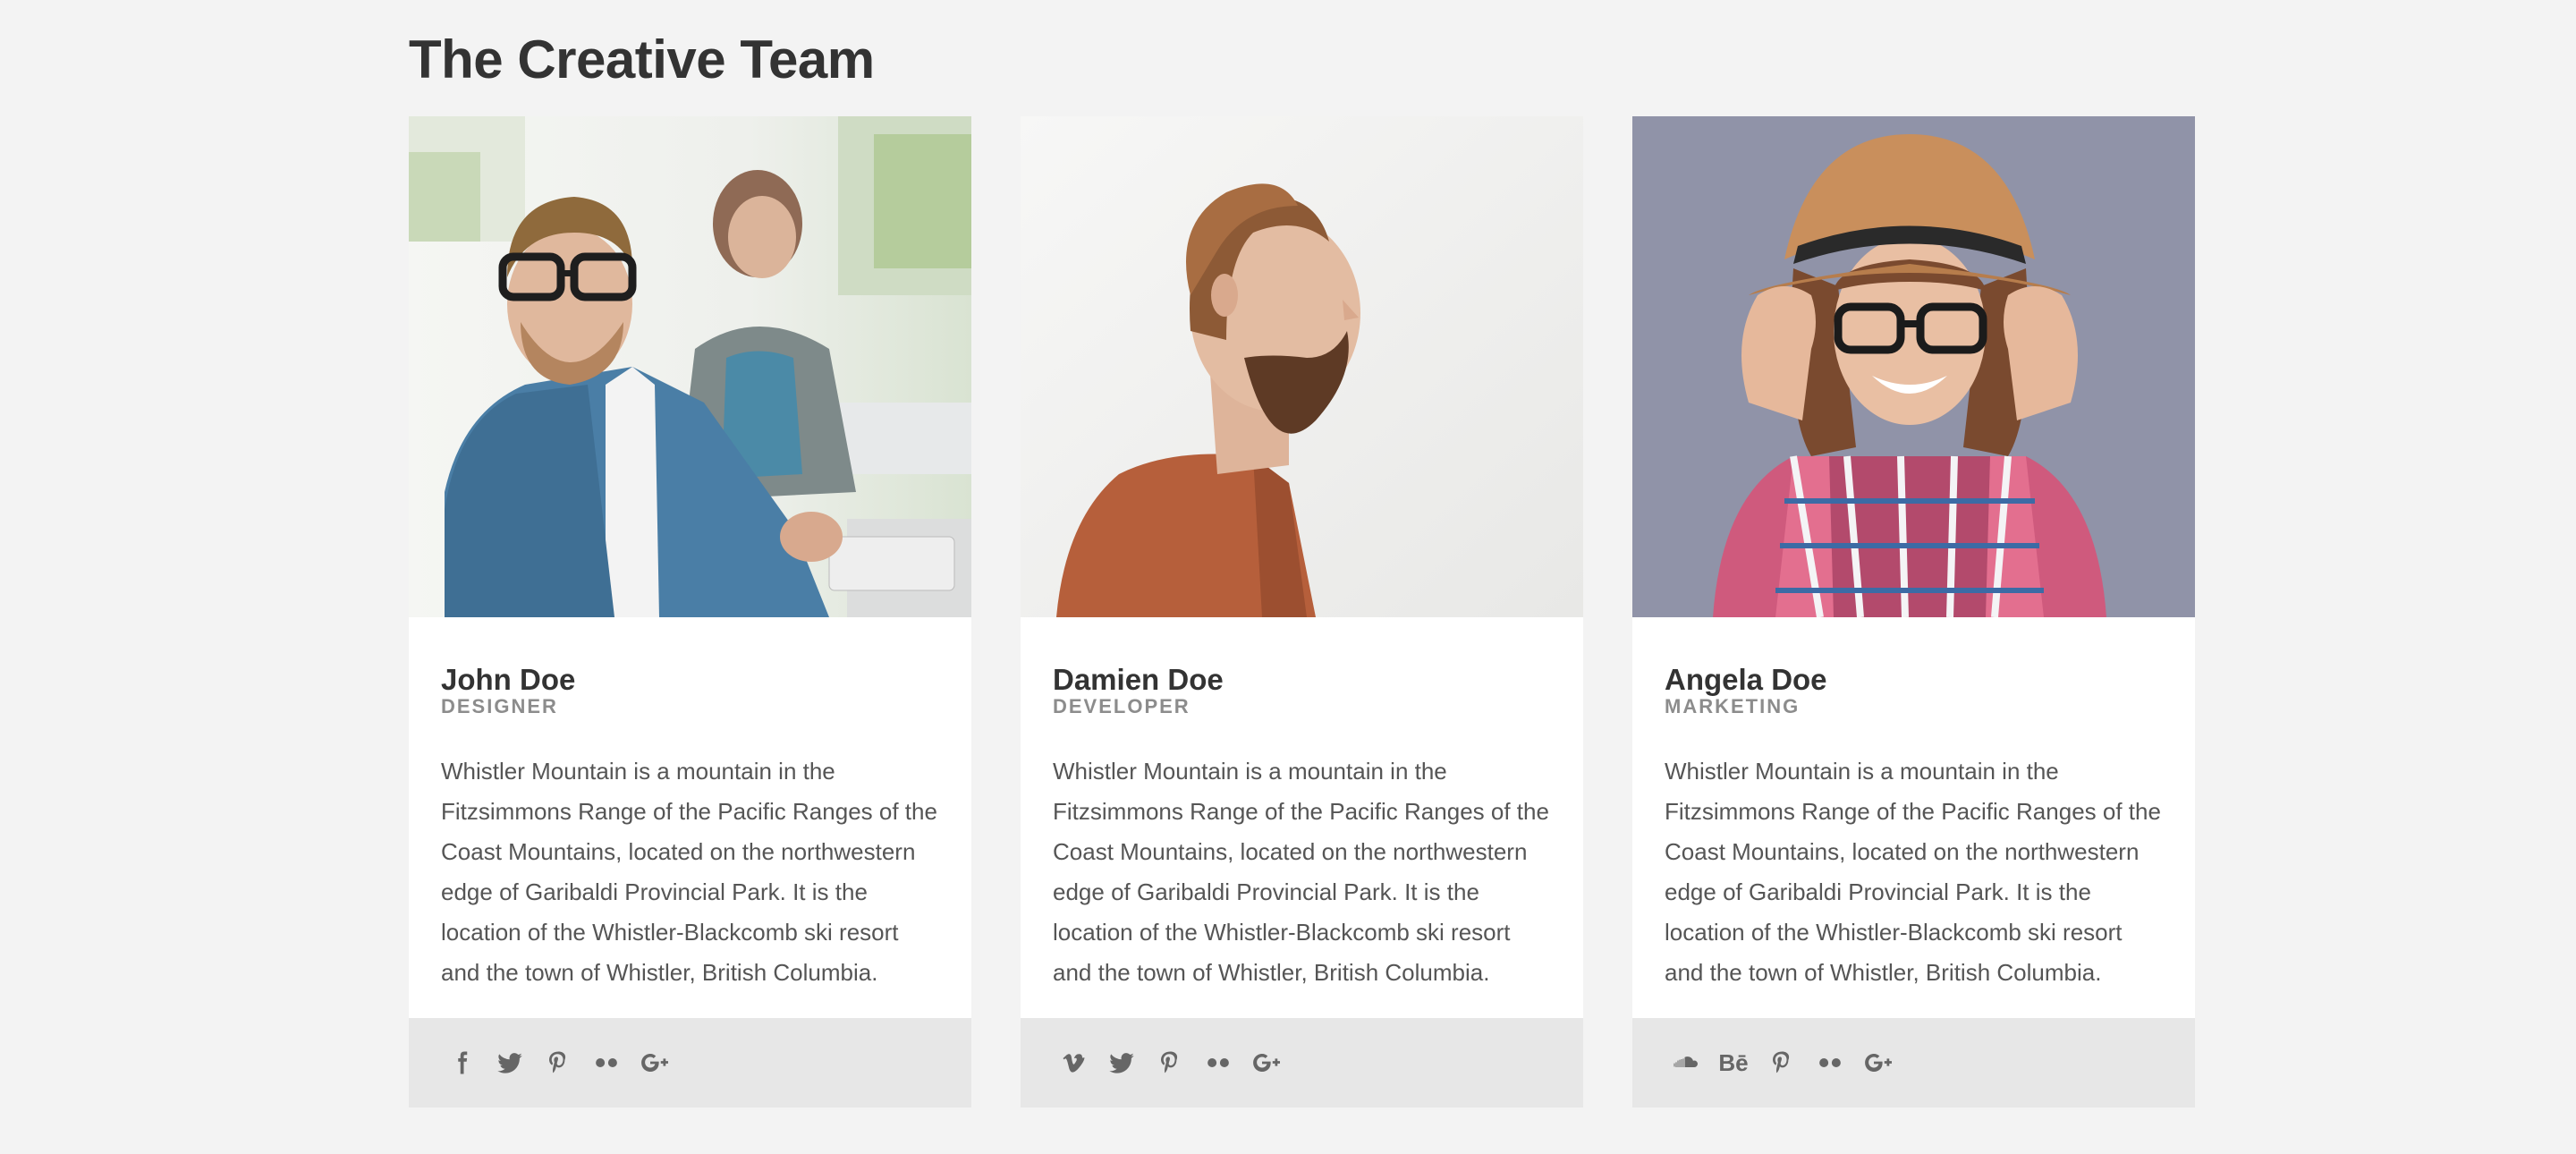 This screenshot has height=1154, width=2576. Describe the element at coordinates (1913, 1062) in the screenshot. I see `social-links: Bē` at that location.